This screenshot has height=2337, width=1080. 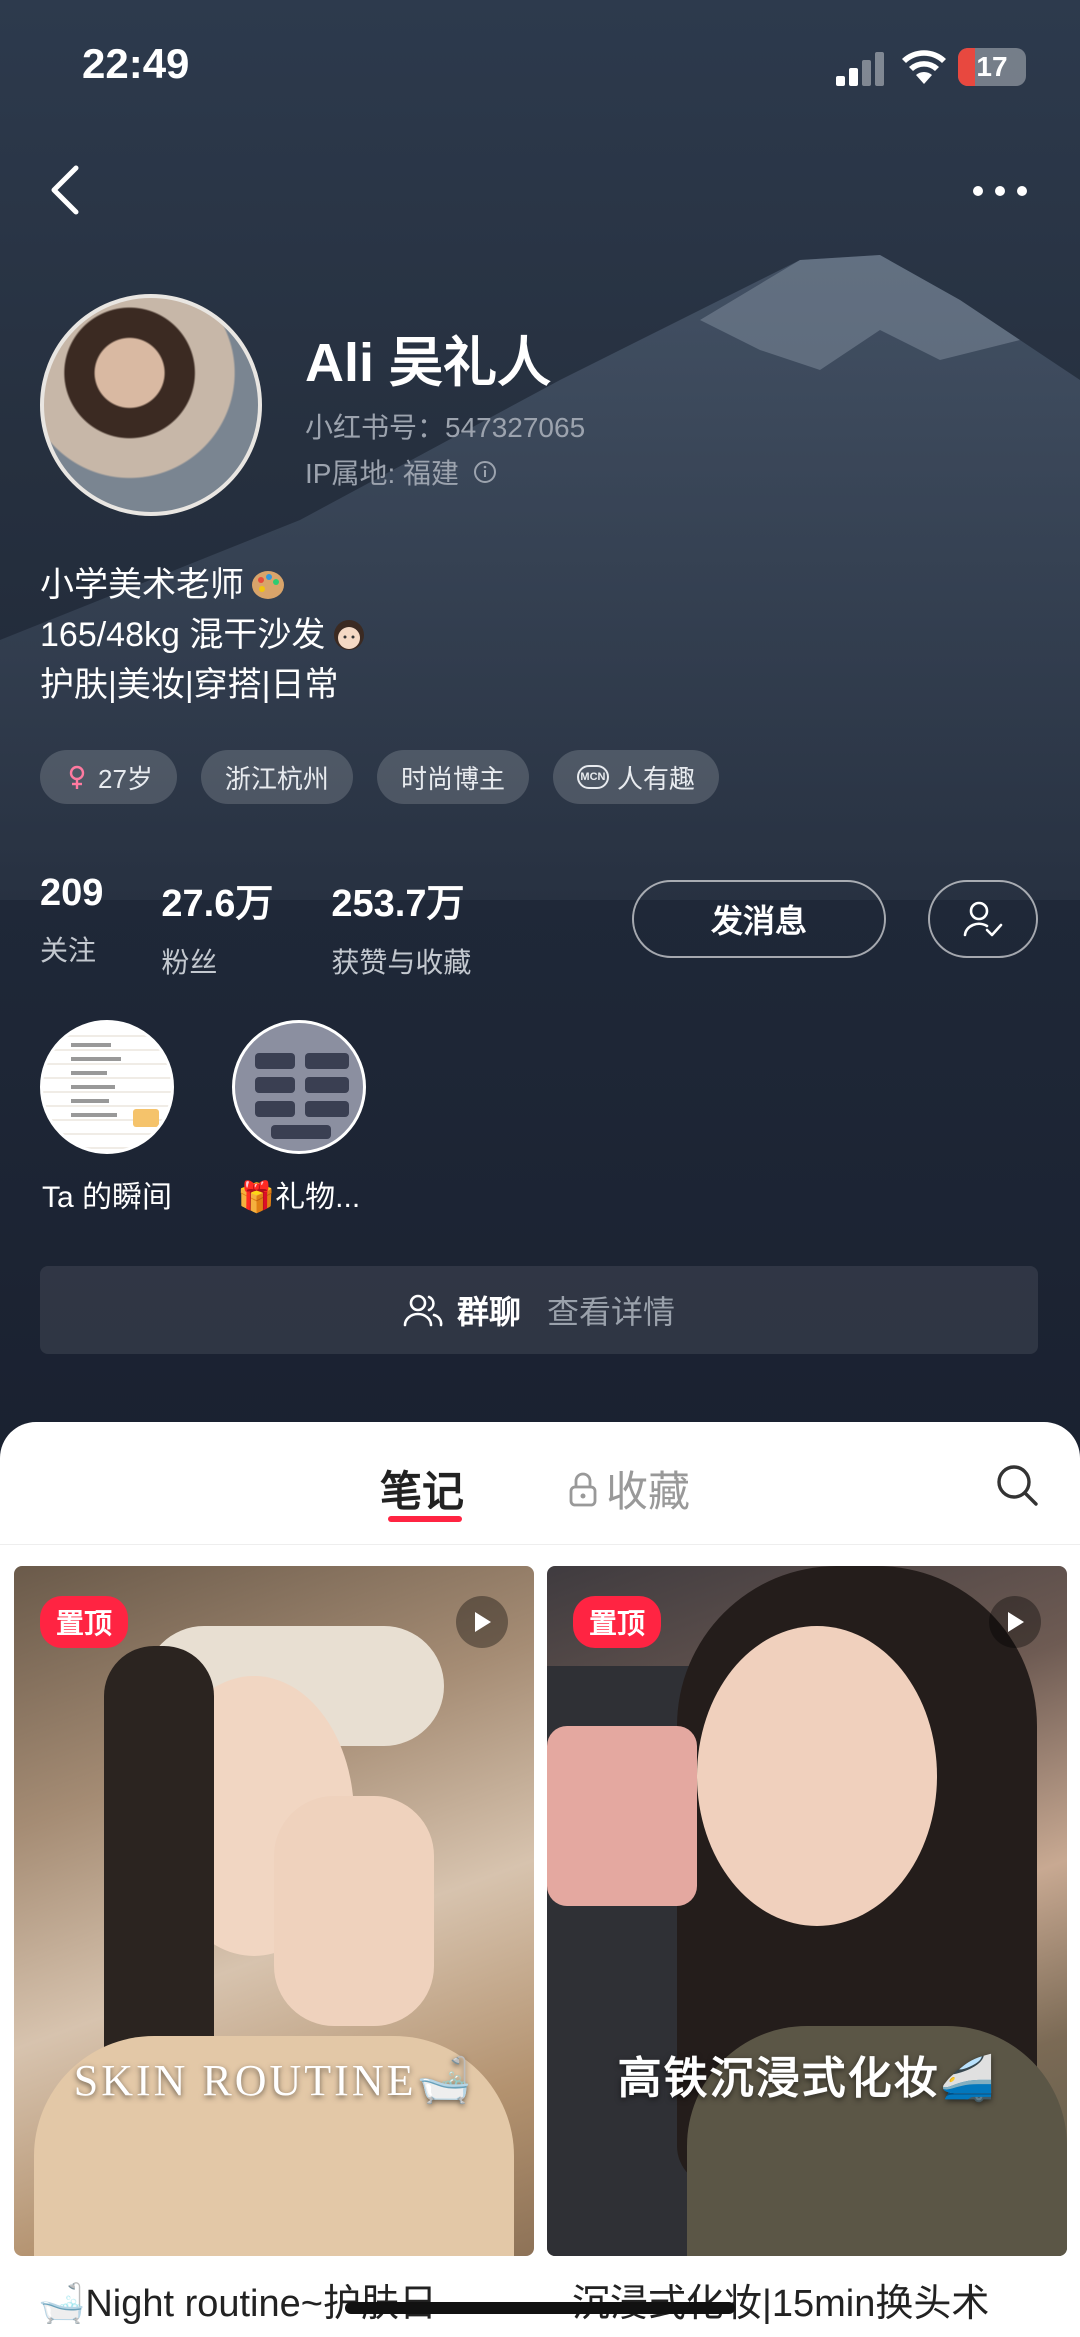 I want to click on stat-following-label: 关注, so click(x=68, y=950).